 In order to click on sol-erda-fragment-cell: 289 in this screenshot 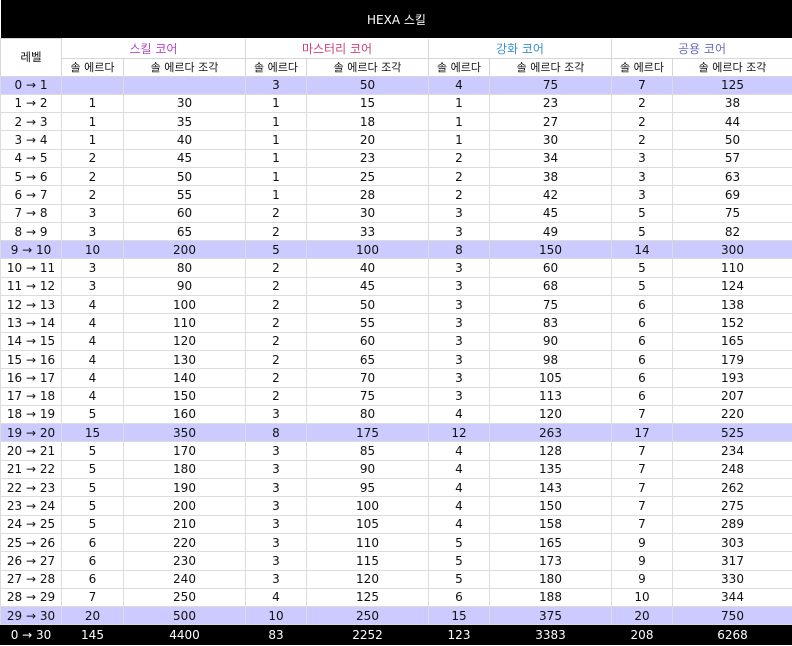, I will do `click(731, 524)`.